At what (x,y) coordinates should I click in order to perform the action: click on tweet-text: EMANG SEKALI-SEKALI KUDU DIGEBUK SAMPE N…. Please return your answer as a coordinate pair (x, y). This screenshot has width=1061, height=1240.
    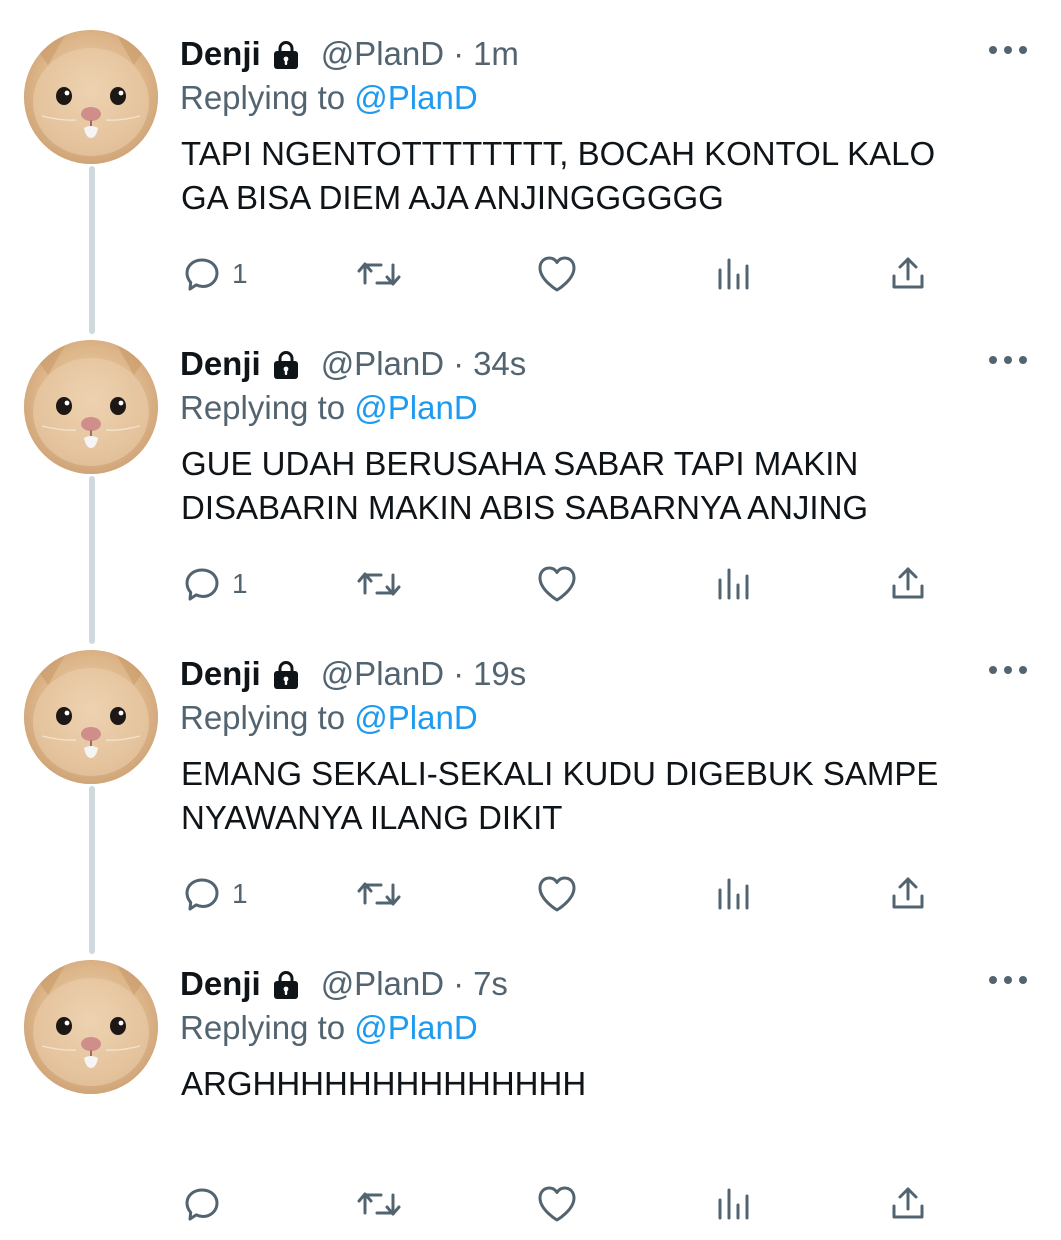
    Looking at the image, I should click on (606, 796).